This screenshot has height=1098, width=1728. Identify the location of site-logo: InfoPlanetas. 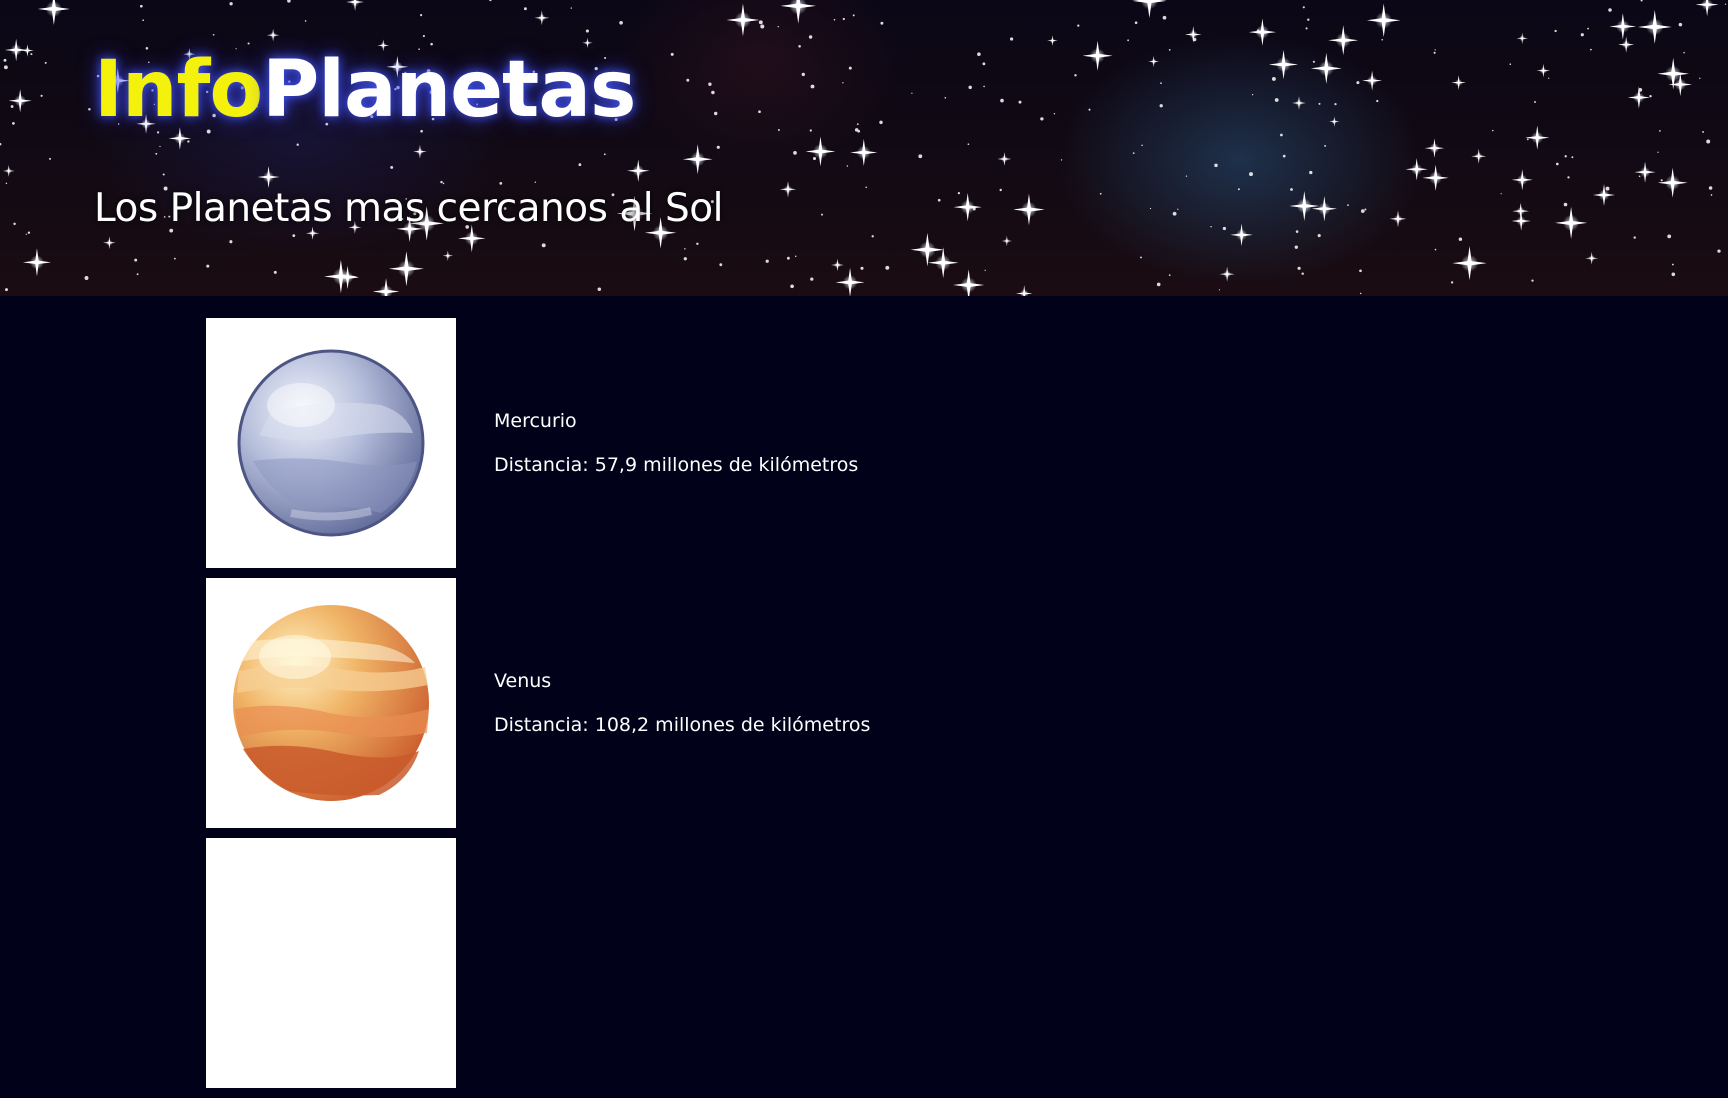
(365, 91).